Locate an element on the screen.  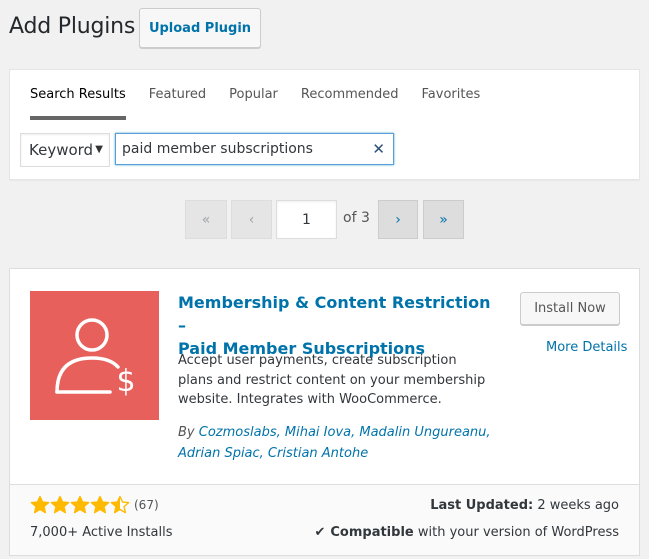
page-title: Add Plugins is located at coordinates (72, 26).